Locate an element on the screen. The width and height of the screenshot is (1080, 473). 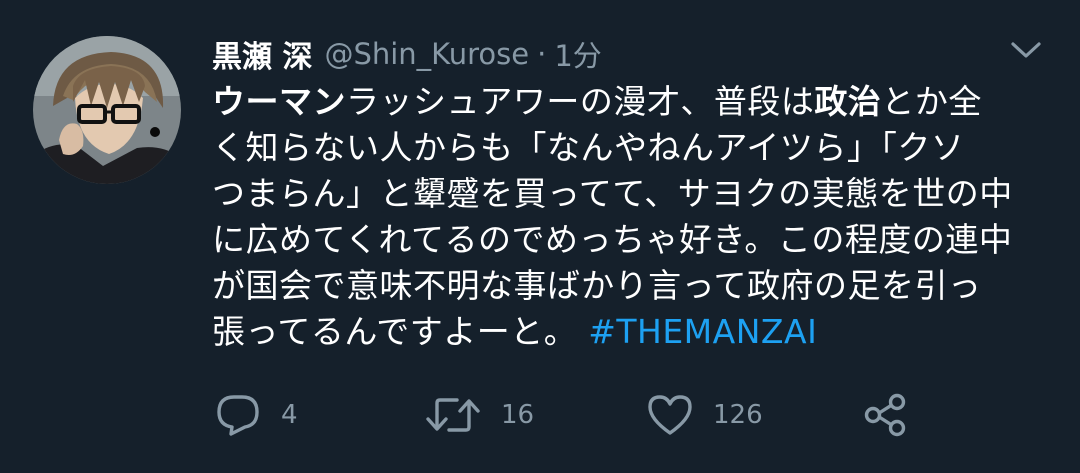
text-span: 張ってるんですよーと。 is located at coordinates (400, 331).